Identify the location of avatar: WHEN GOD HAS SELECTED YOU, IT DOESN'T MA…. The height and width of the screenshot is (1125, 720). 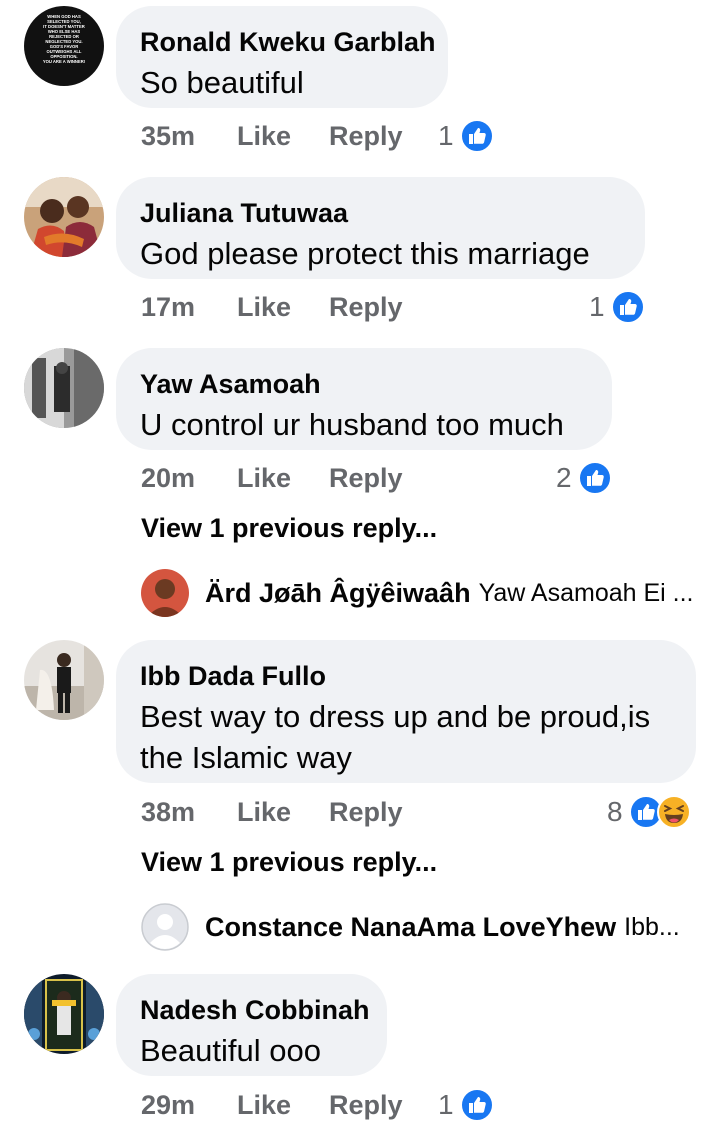
(64, 46).